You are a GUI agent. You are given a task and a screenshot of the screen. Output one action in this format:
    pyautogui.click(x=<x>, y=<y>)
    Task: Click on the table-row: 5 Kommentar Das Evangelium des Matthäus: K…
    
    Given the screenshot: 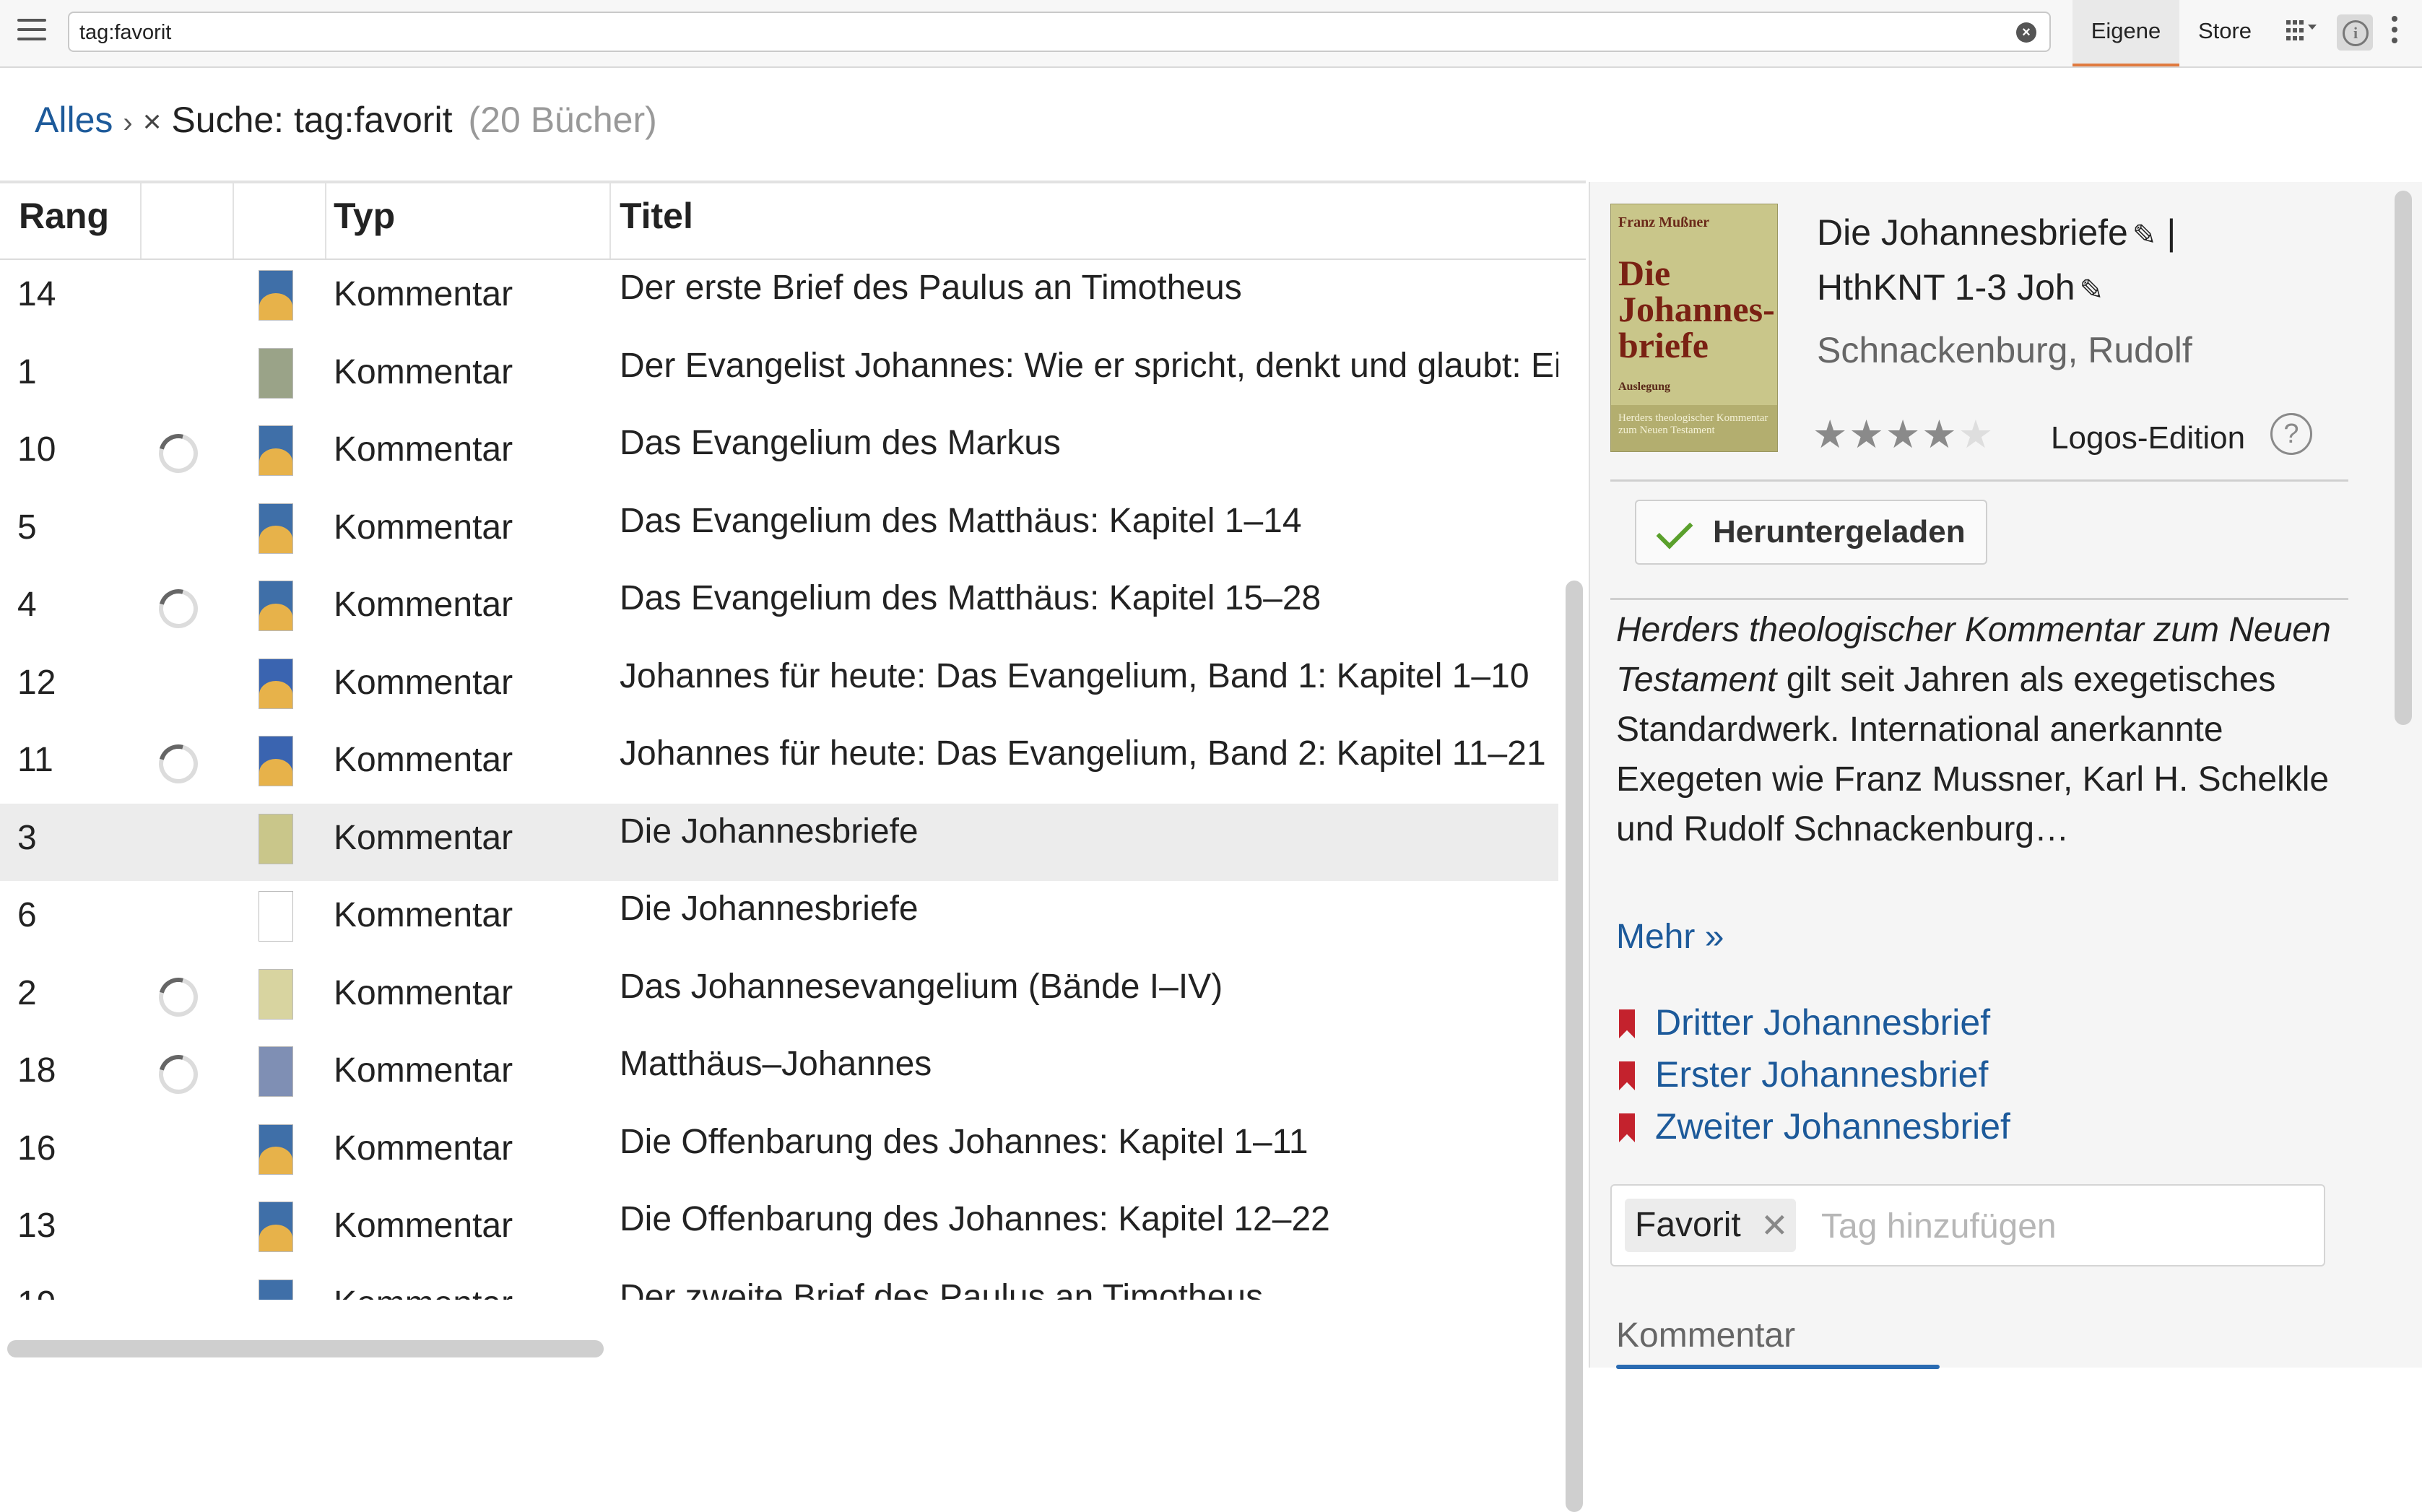 What is the action you would take?
    pyautogui.click(x=779, y=531)
    